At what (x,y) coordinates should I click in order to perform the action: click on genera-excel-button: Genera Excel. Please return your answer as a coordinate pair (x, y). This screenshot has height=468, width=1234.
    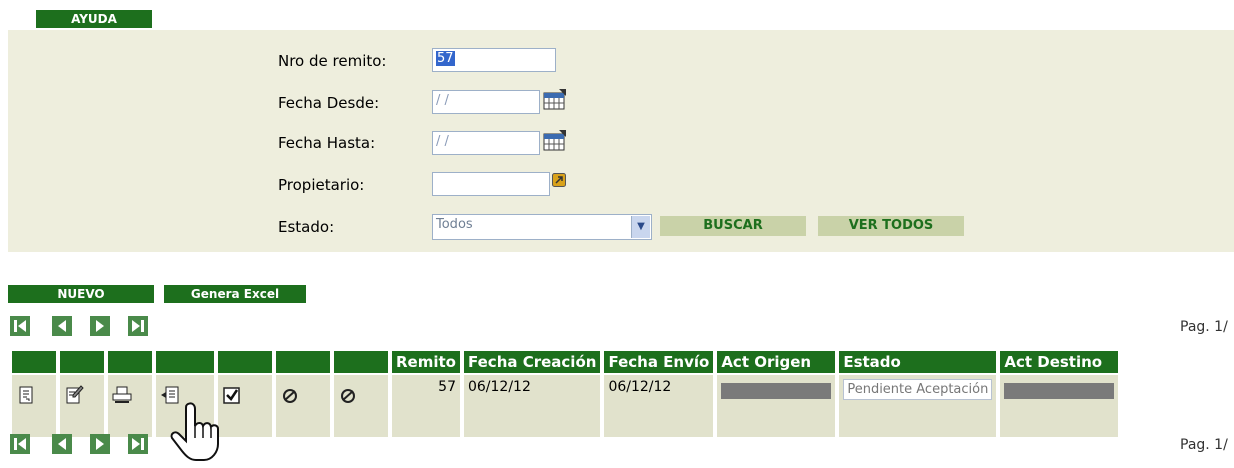
    Looking at the image, I should click on (235, 294).